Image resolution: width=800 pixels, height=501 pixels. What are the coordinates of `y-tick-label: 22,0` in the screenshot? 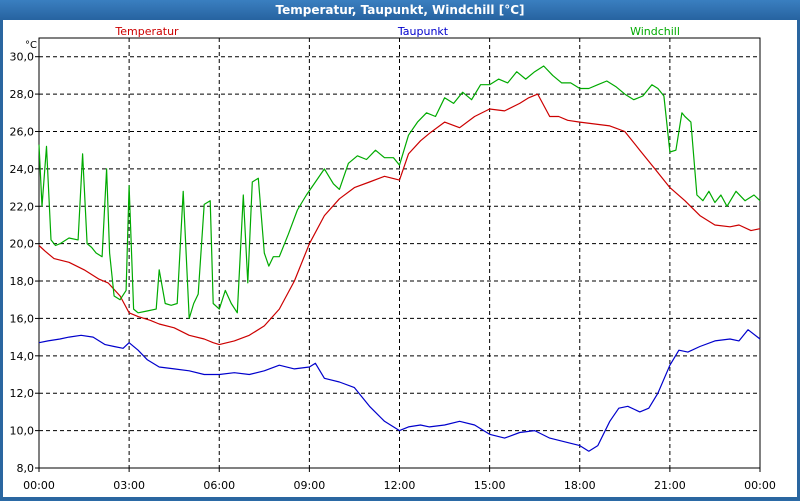 It's located at (22, 206).